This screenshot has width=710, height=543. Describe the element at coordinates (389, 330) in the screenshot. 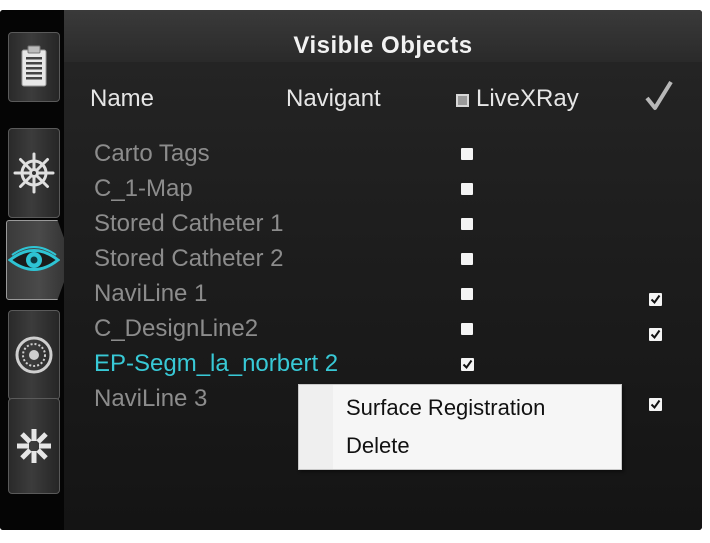

I see `list-item: C_DesignLine2` at that location.